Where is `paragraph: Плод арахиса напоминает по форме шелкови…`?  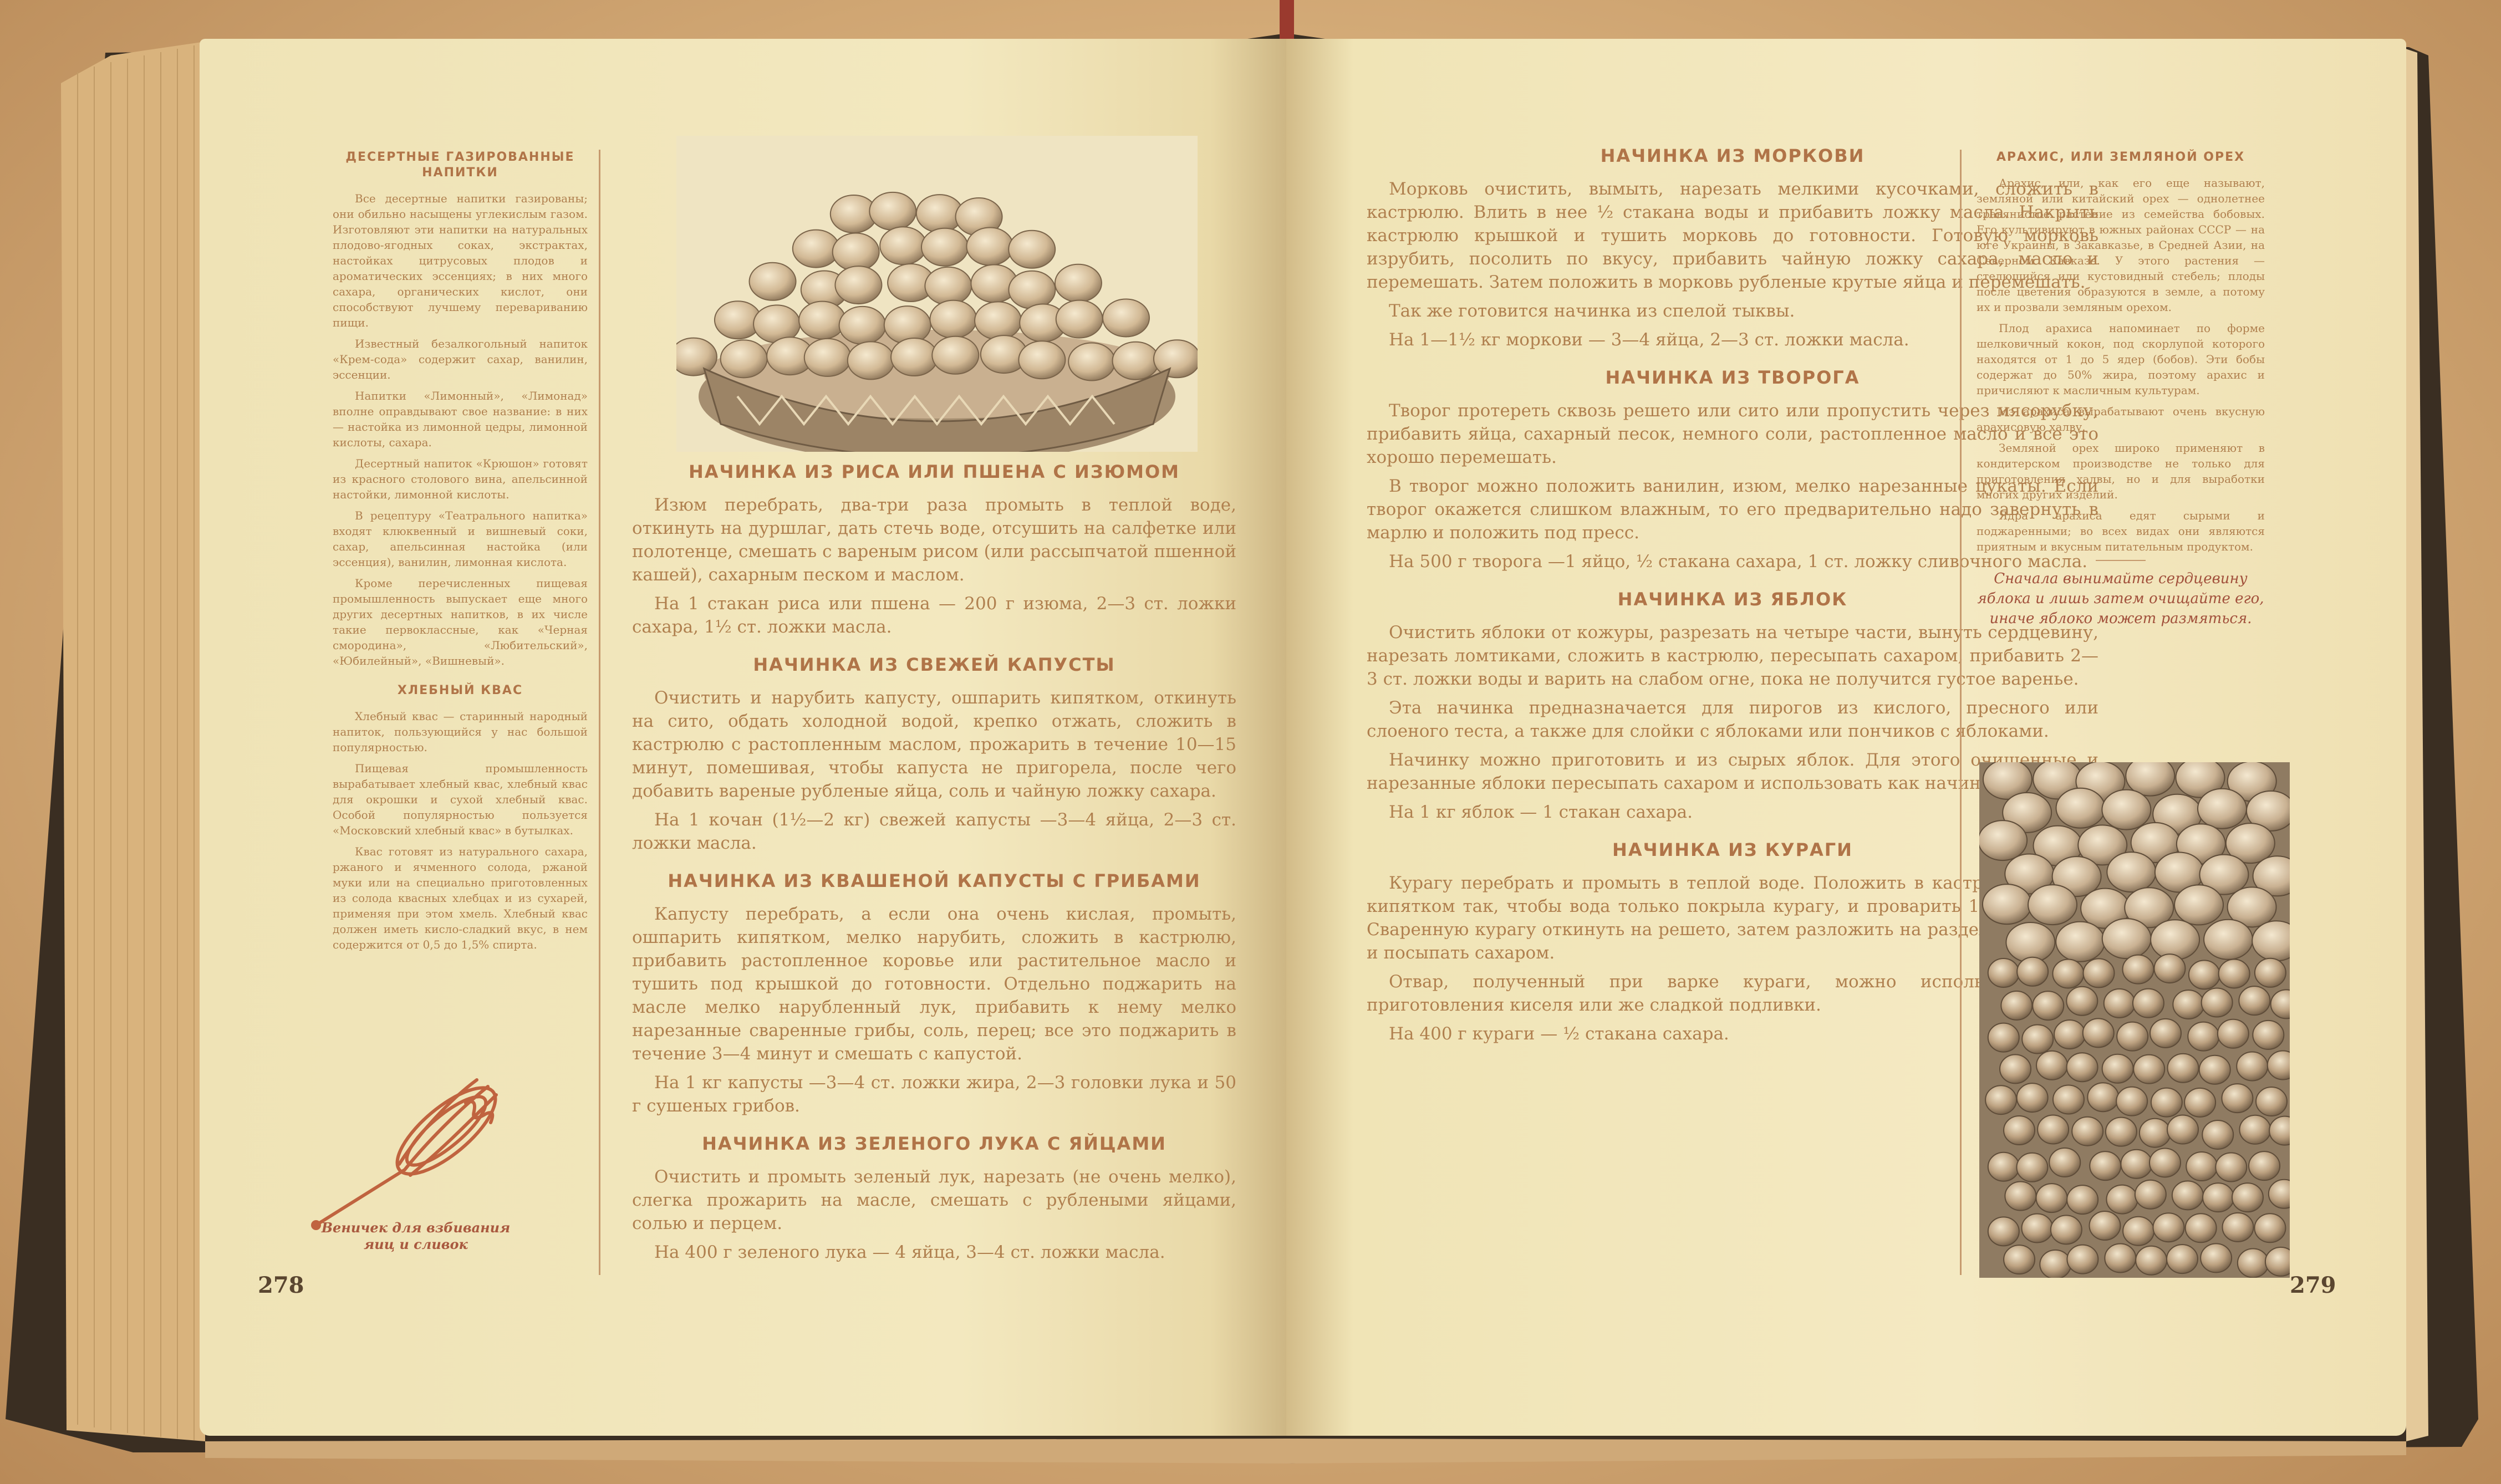 paragraph: Плод арахиса напоминает по форме шелкови… is located at coordinates (2121, 359).